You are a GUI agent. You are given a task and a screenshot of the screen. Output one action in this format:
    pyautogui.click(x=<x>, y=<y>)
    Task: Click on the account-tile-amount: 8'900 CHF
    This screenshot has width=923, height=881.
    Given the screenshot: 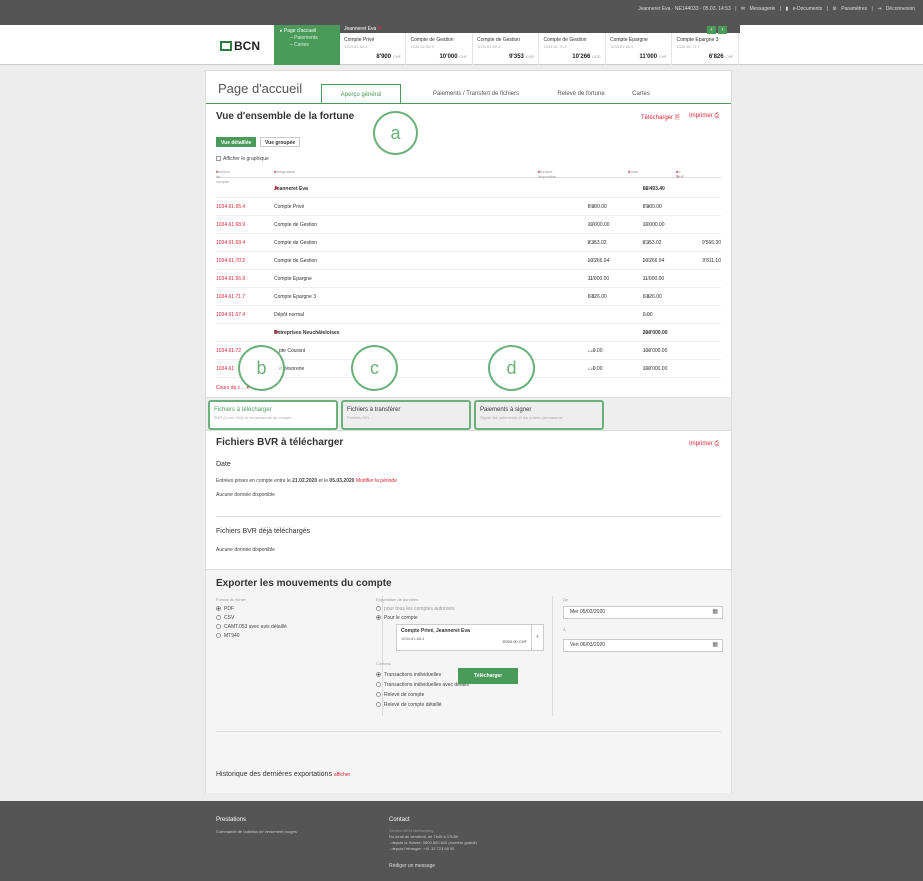 What is the action you would take?
    pyautogui.click(x=388, y=57)
    